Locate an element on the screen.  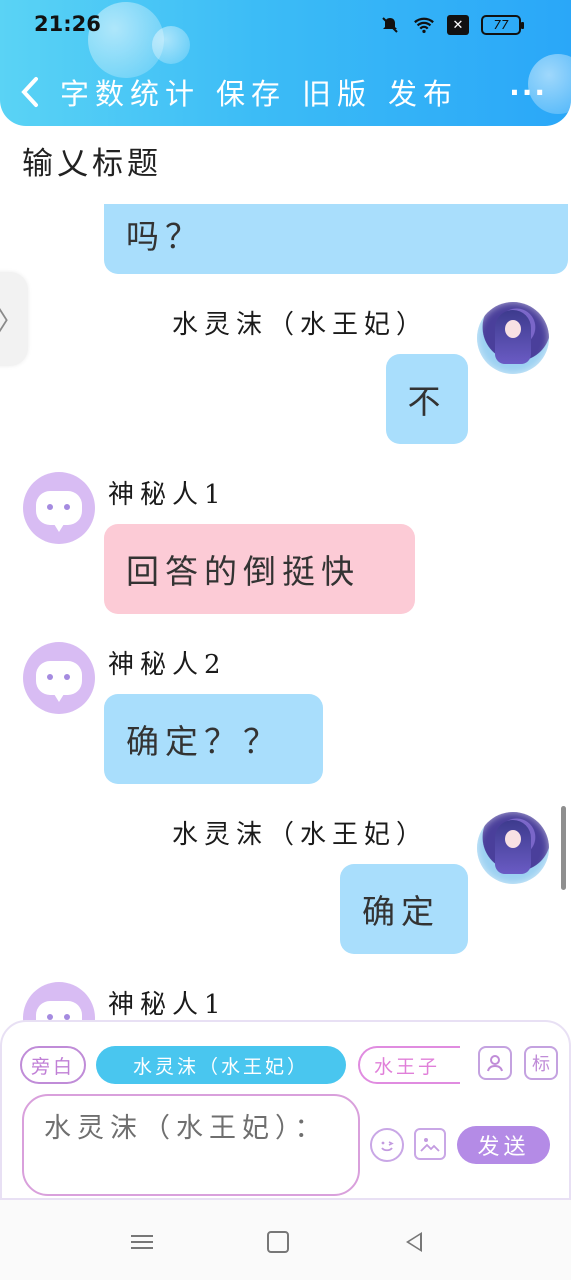
bell-off-icon is located at coordinates (390, 25).